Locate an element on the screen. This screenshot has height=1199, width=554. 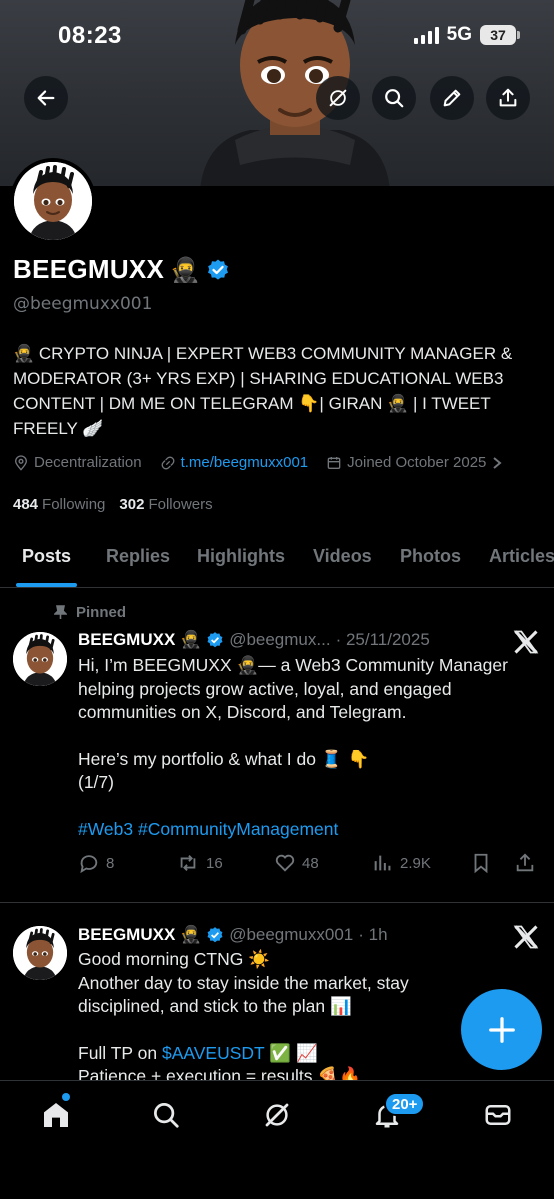
tab-videos: Videos is located at coordinates (342, 556).